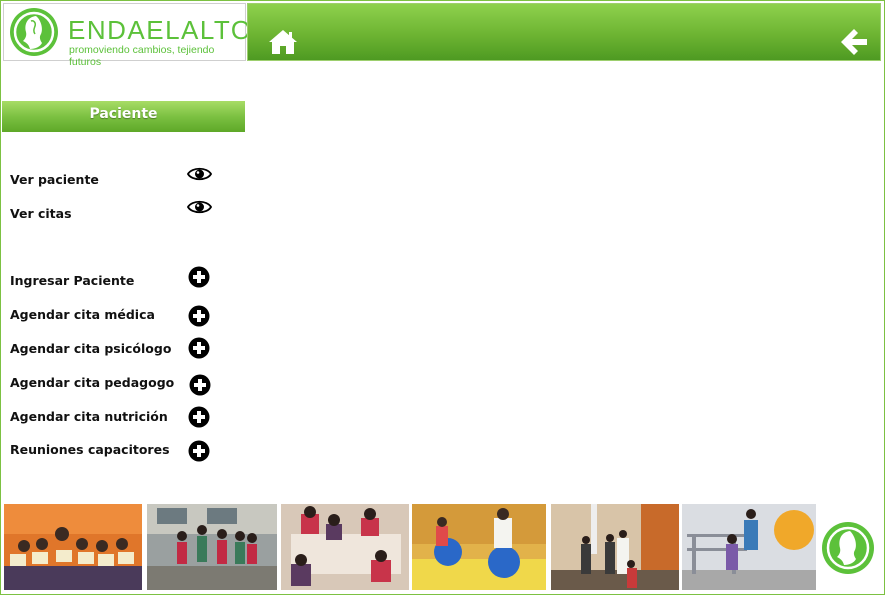  I want to click on home-icon, so click(283, 42).